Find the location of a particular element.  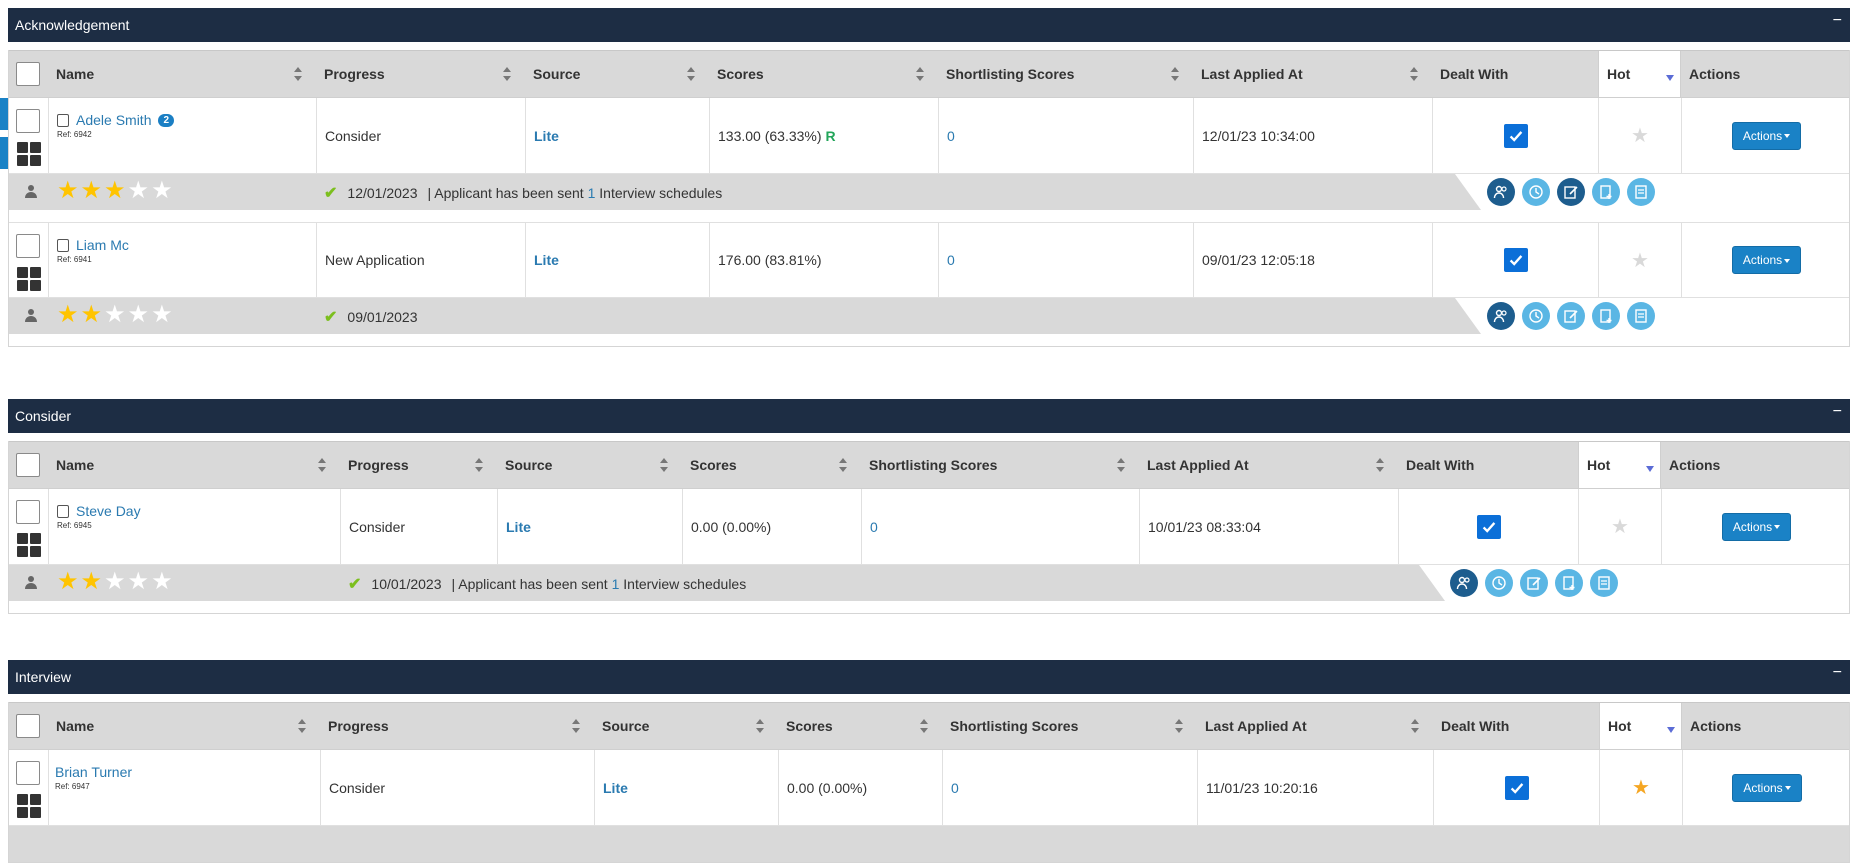

candidate-name-link: Brian Turner is located at coordinates (93, 772).